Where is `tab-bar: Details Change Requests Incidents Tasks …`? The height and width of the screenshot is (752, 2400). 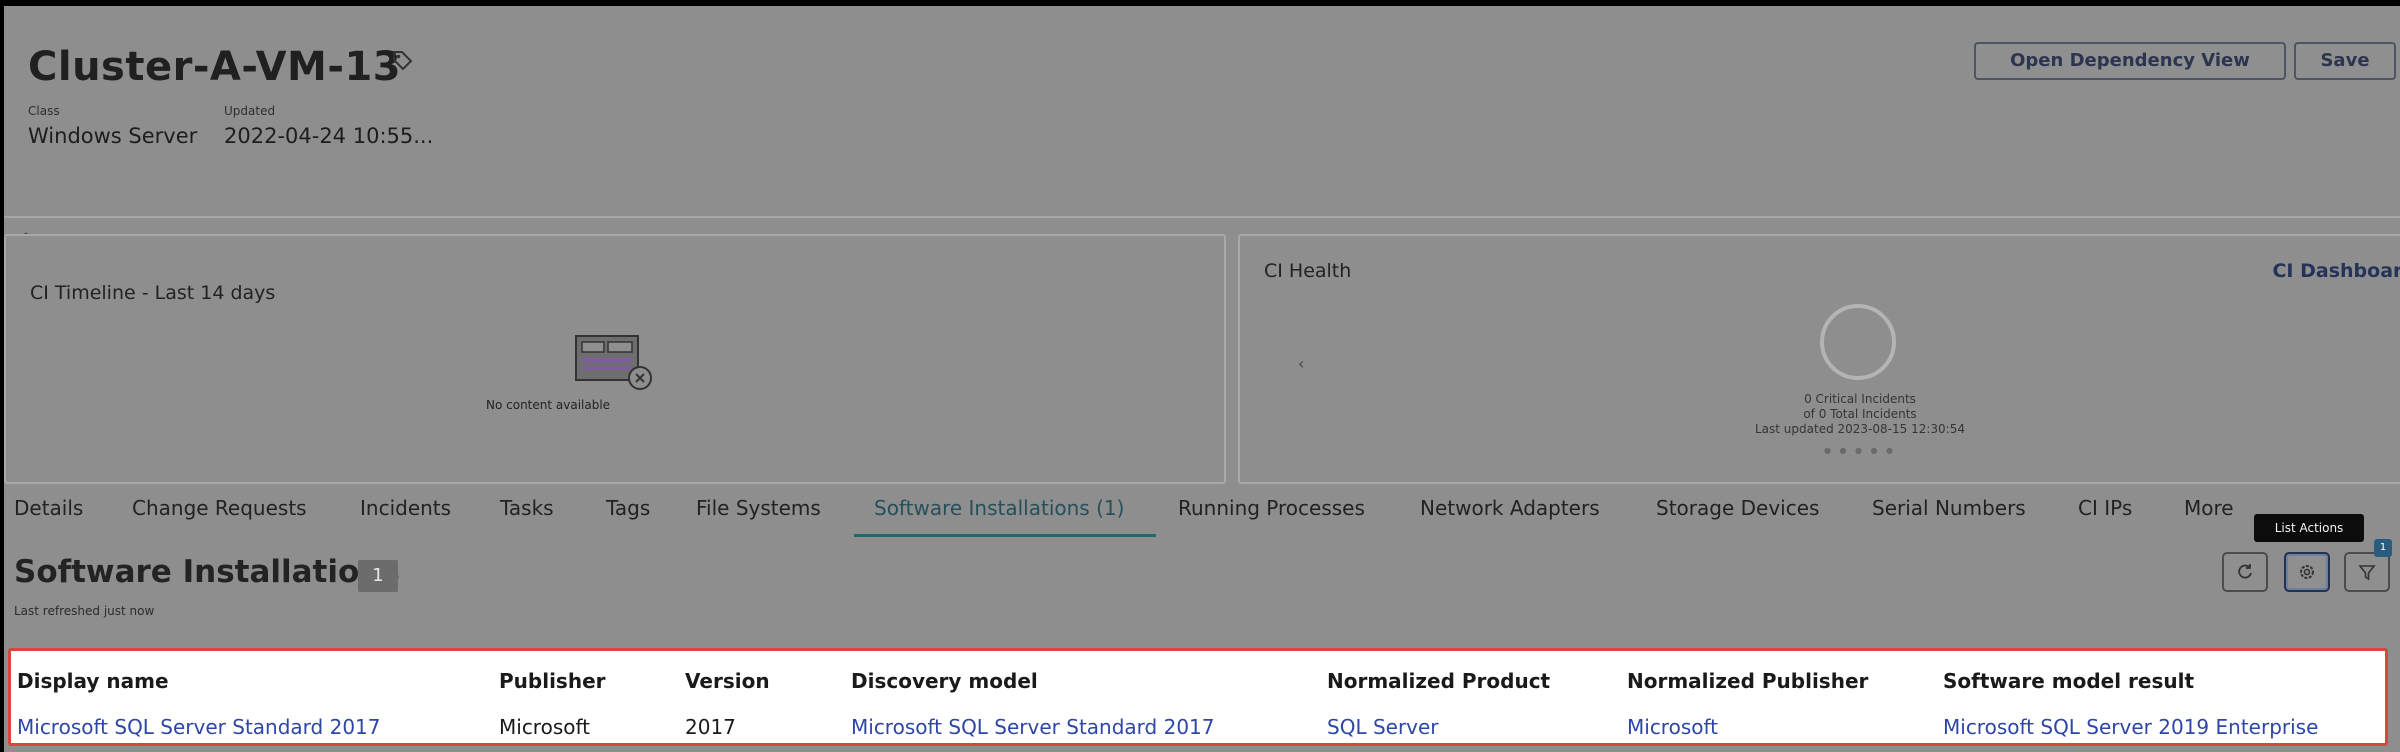 tab-bar: Details Change Requests Incidents Tasks … is located at coordinates (1202, 516).